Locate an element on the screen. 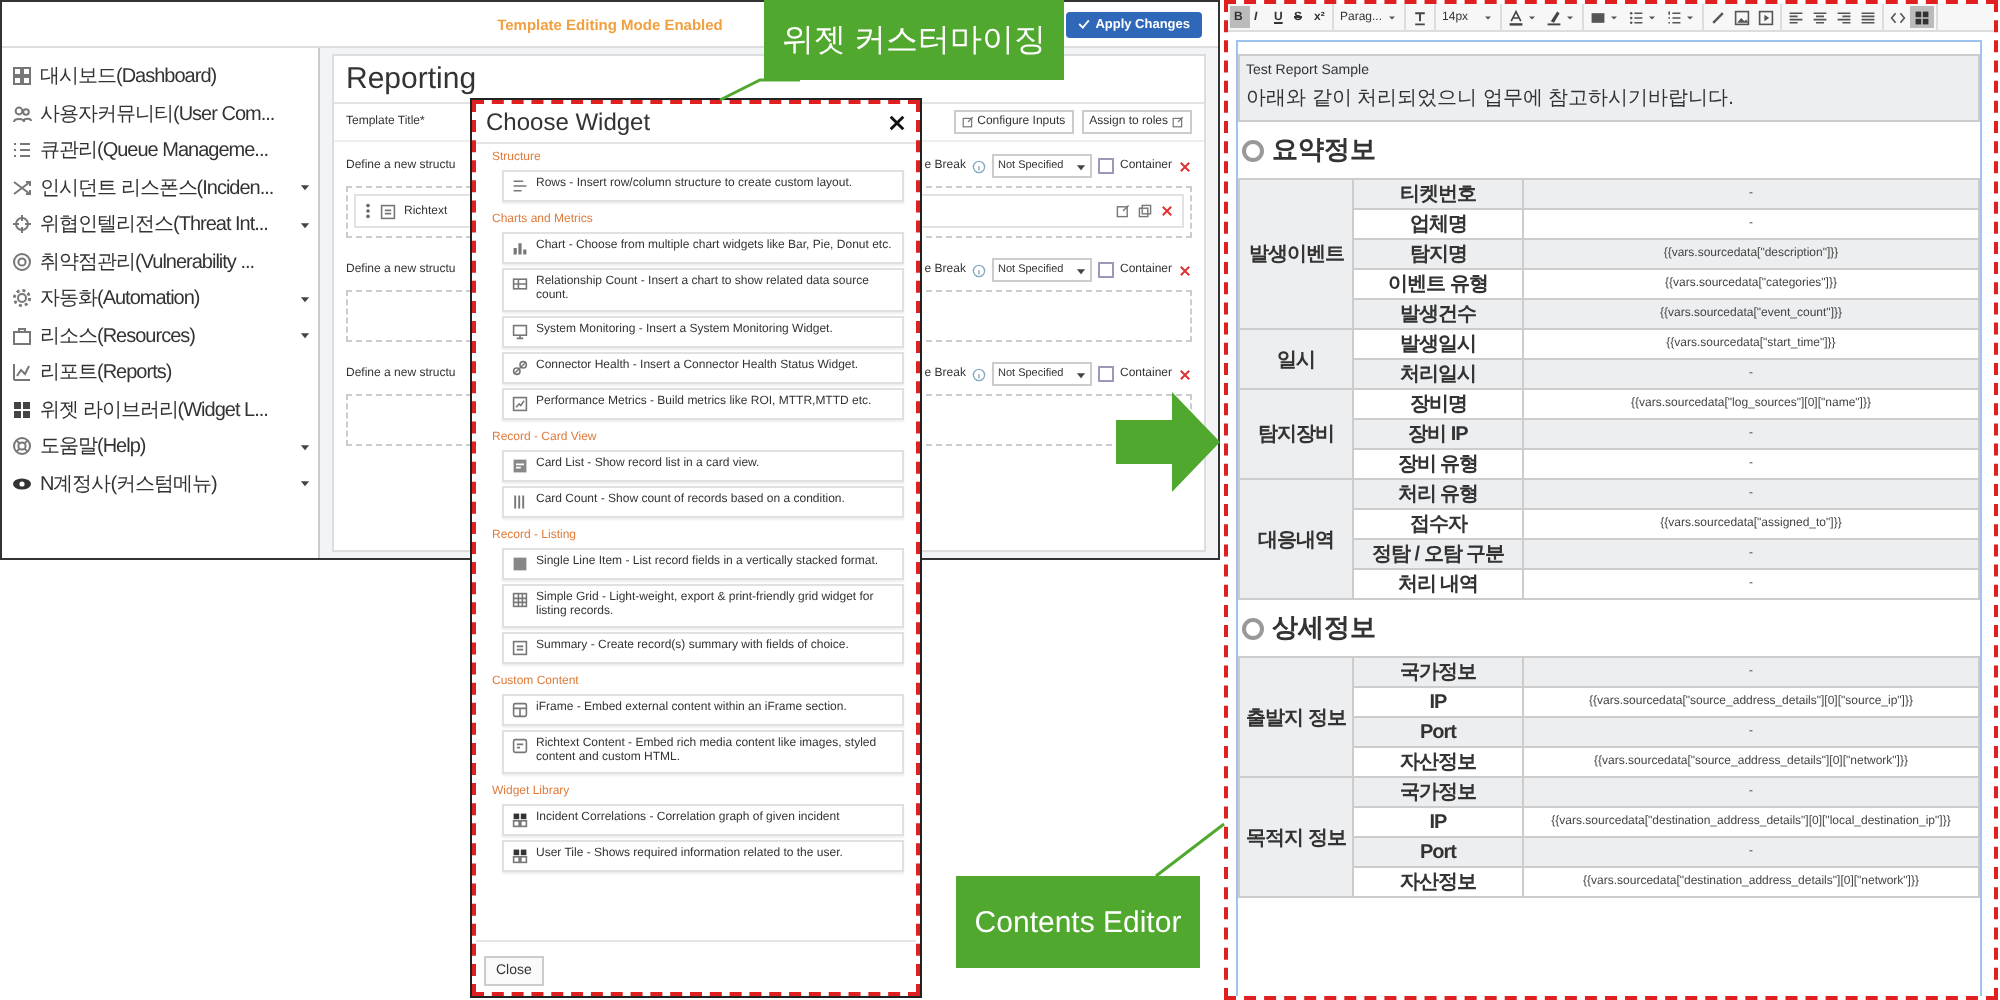 This screenshot has height=1000, width=2000. intro-text: 아래와 같이 처리되었으니 업무에 참고하시기바랍니다. is located at coordinates (1491, 99).